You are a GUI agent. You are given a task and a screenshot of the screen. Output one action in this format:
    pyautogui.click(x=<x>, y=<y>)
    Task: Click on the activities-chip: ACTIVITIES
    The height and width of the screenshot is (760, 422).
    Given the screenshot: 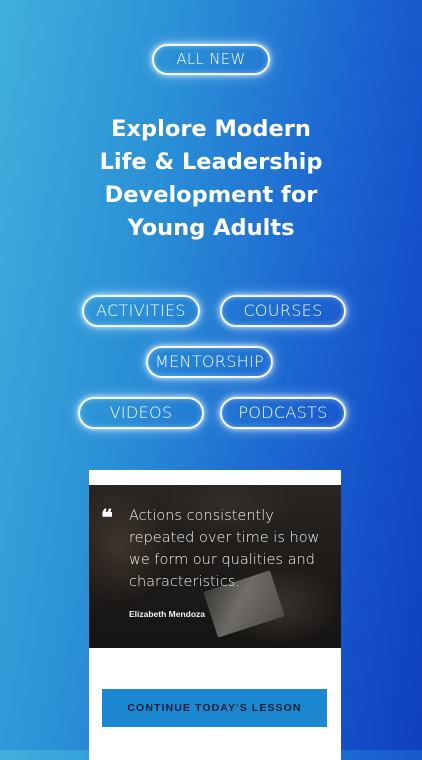 What is the action you would take?
    pyautogui.click(x=141, y=311)
    